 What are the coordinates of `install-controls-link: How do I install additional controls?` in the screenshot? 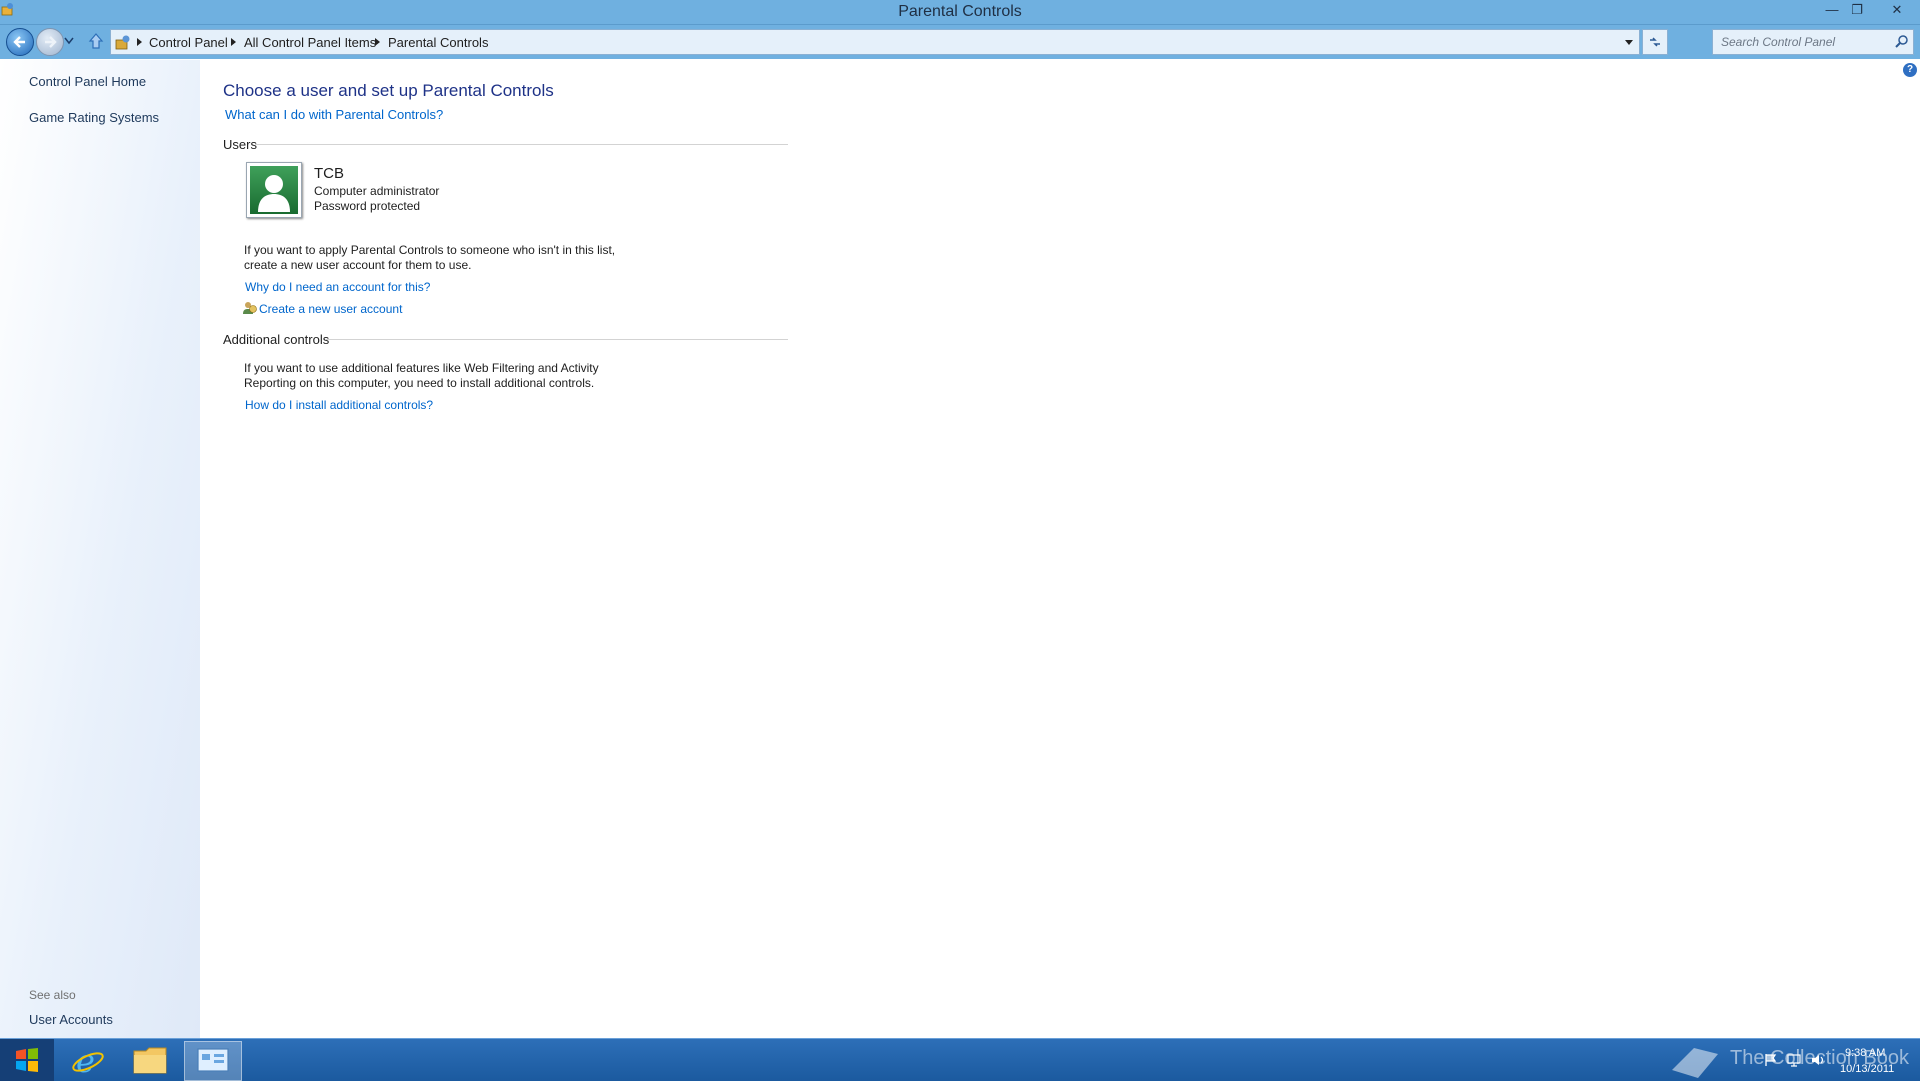 It's located at (339, 405).